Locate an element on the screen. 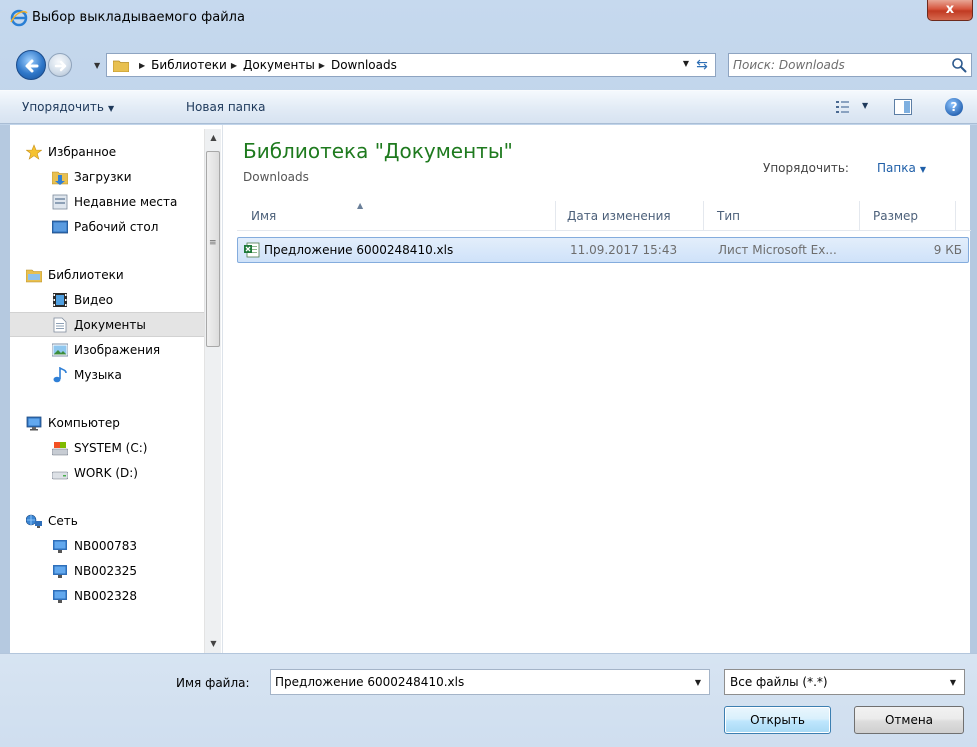 The height and width of the screenshot is (747, 977). frame-edge-left is located at coordinates (5, 389).